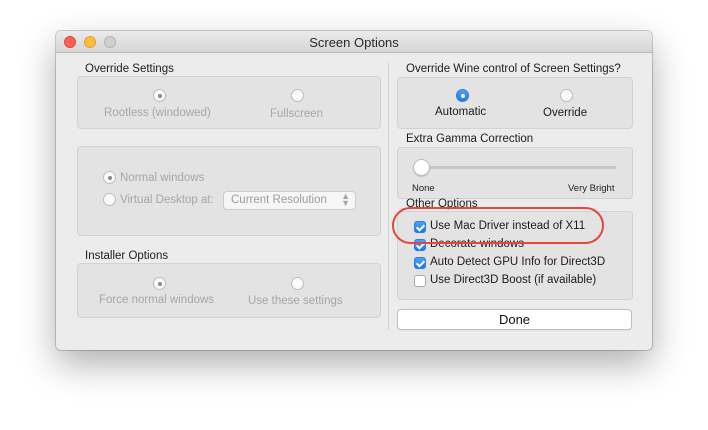 Image resolution: width=708 pixels, height=430 pixels. Describe the element at coordinates (129, 69) in the screenshot. I see `override-settings-heading: Override Settings` at that location.